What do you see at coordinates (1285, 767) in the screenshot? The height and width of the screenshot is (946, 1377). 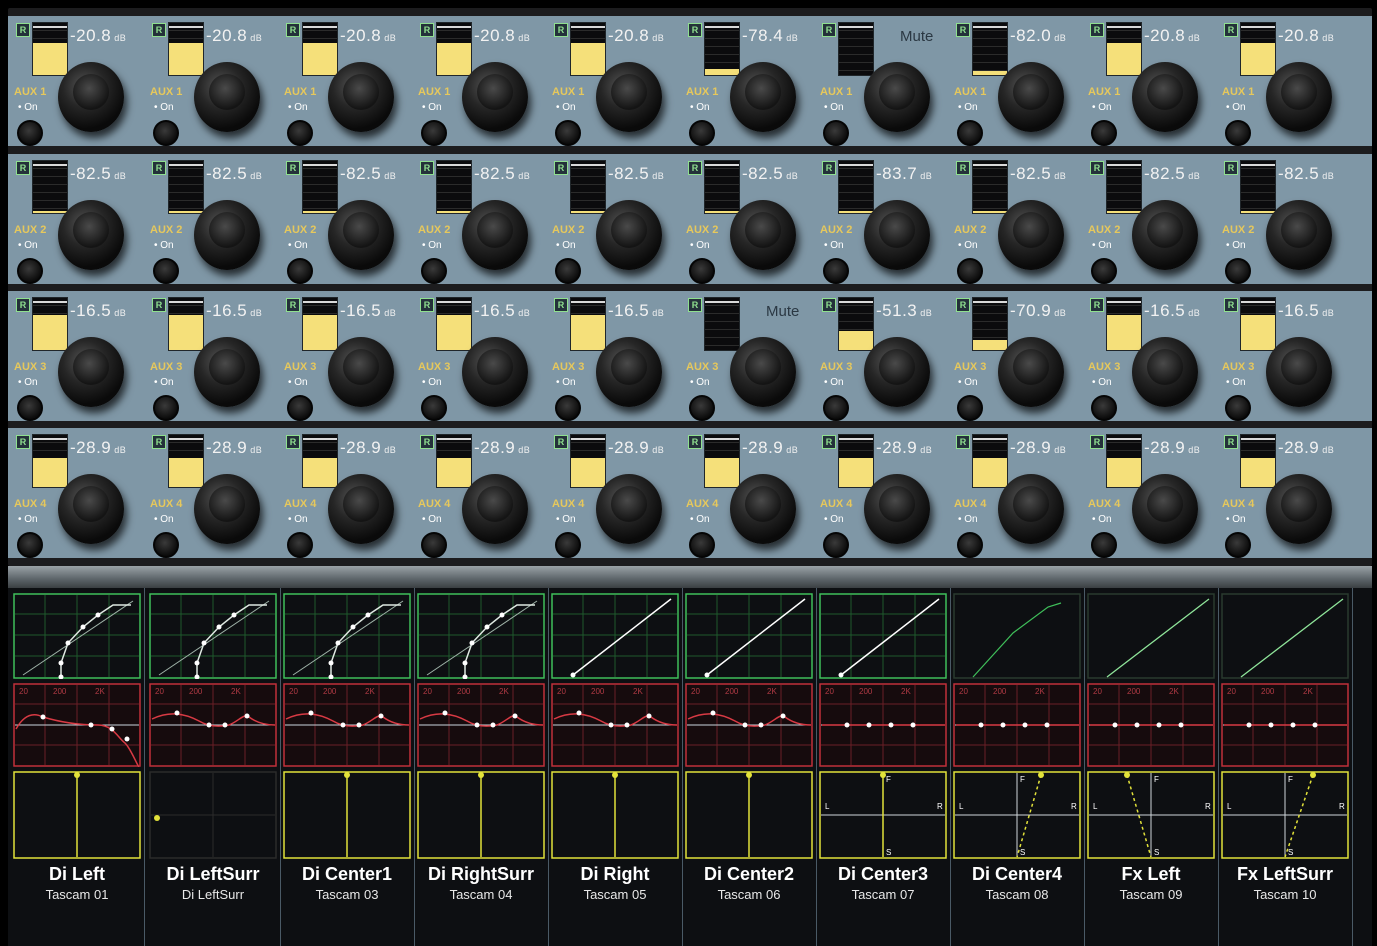 I see `channel-column: 20 200 2K L R F S Fx LeftSurr Tascam 10` at bounding box center [1285, 767].